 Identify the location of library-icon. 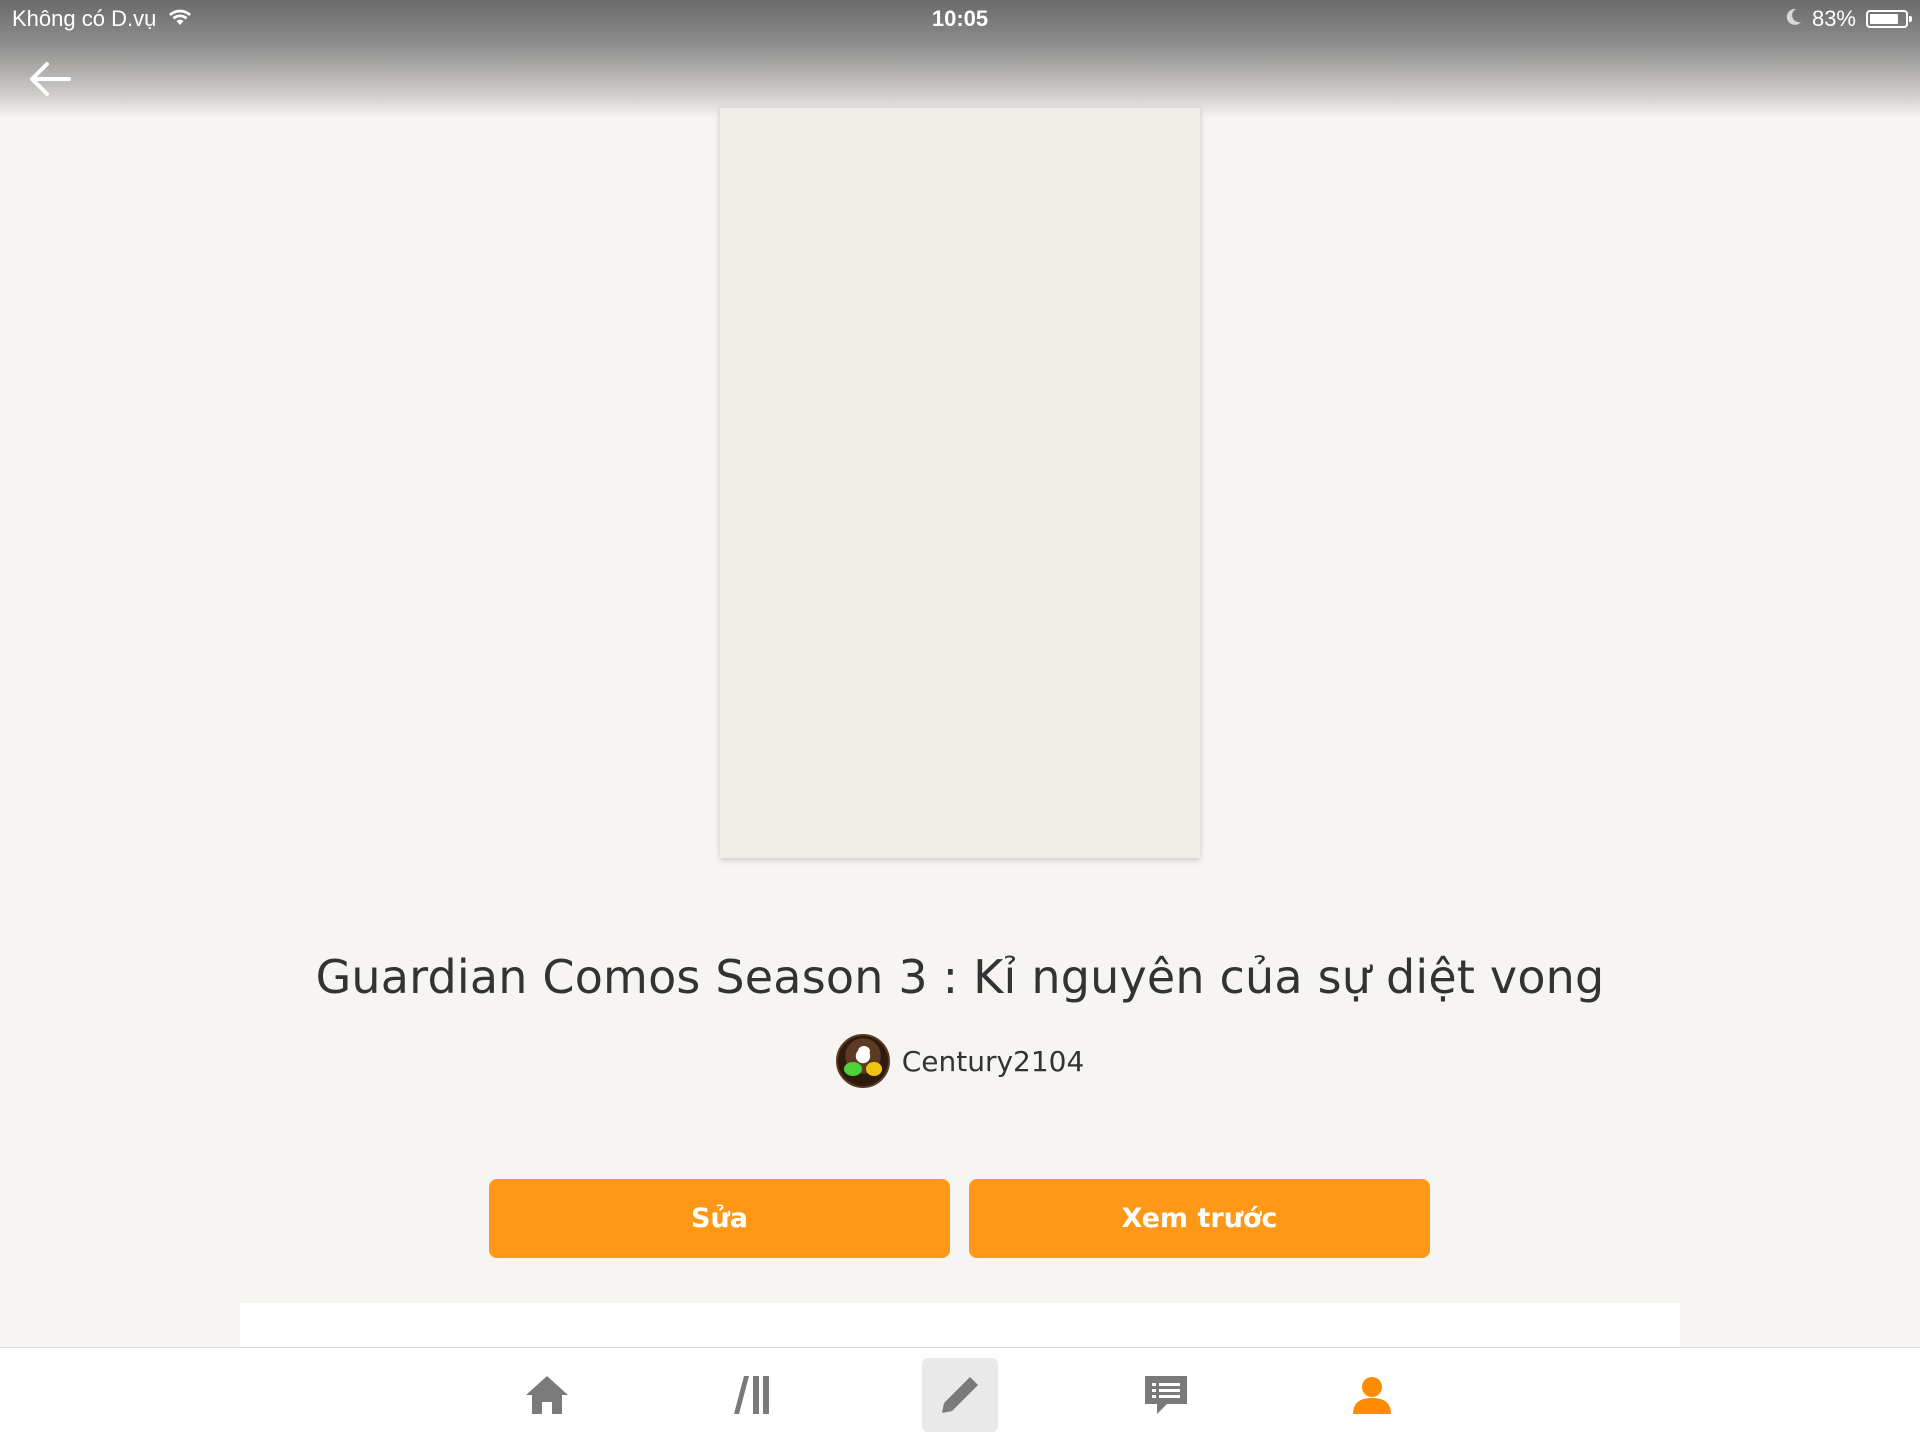
(751, 1395).